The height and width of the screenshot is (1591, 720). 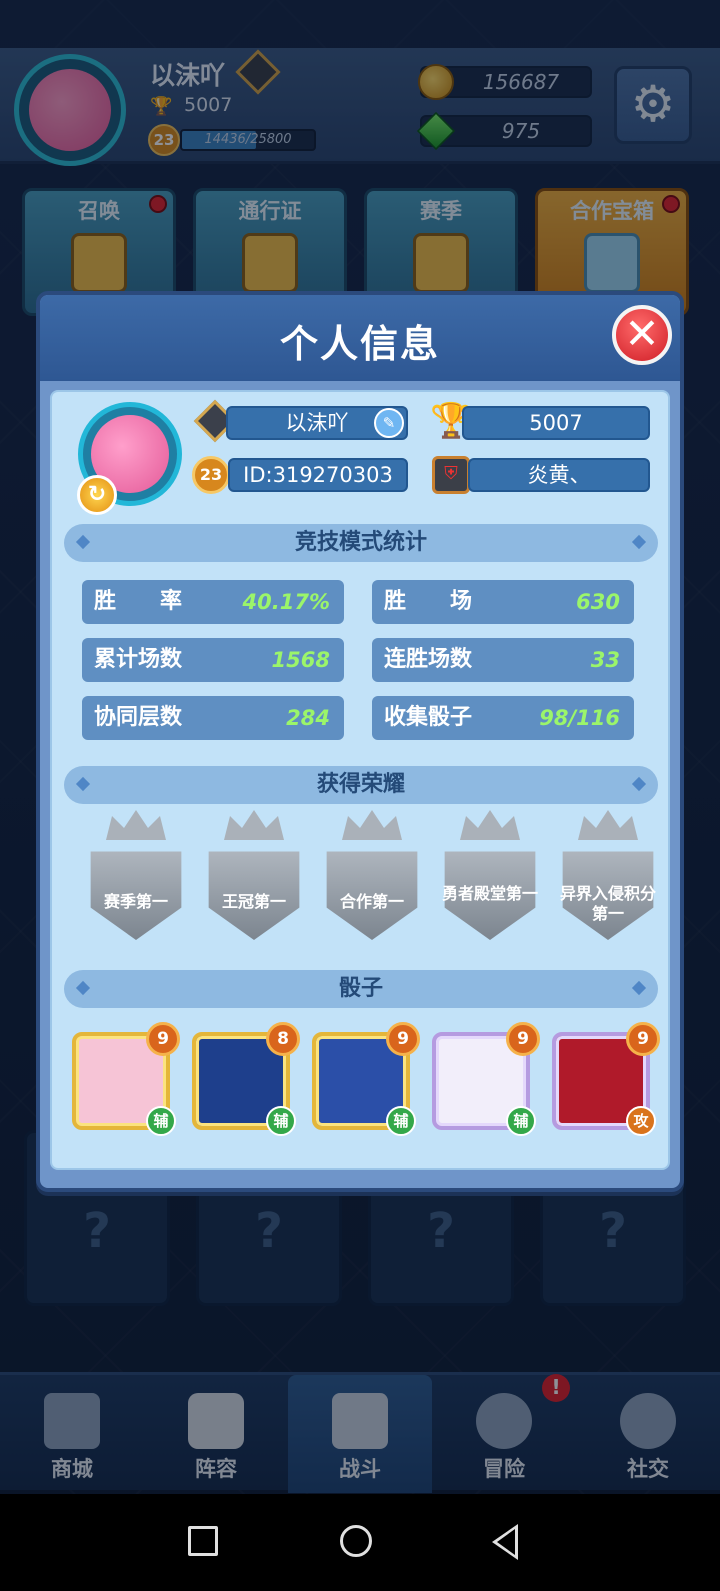 I want to click on honor-label: 勇者殿堂第一, so click(x=489, y=893).